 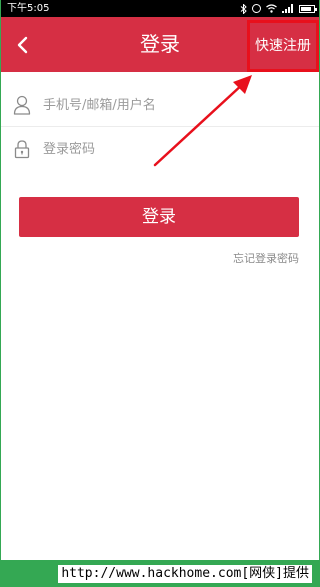 I want to click on password-row, so click(x=160, y=149).